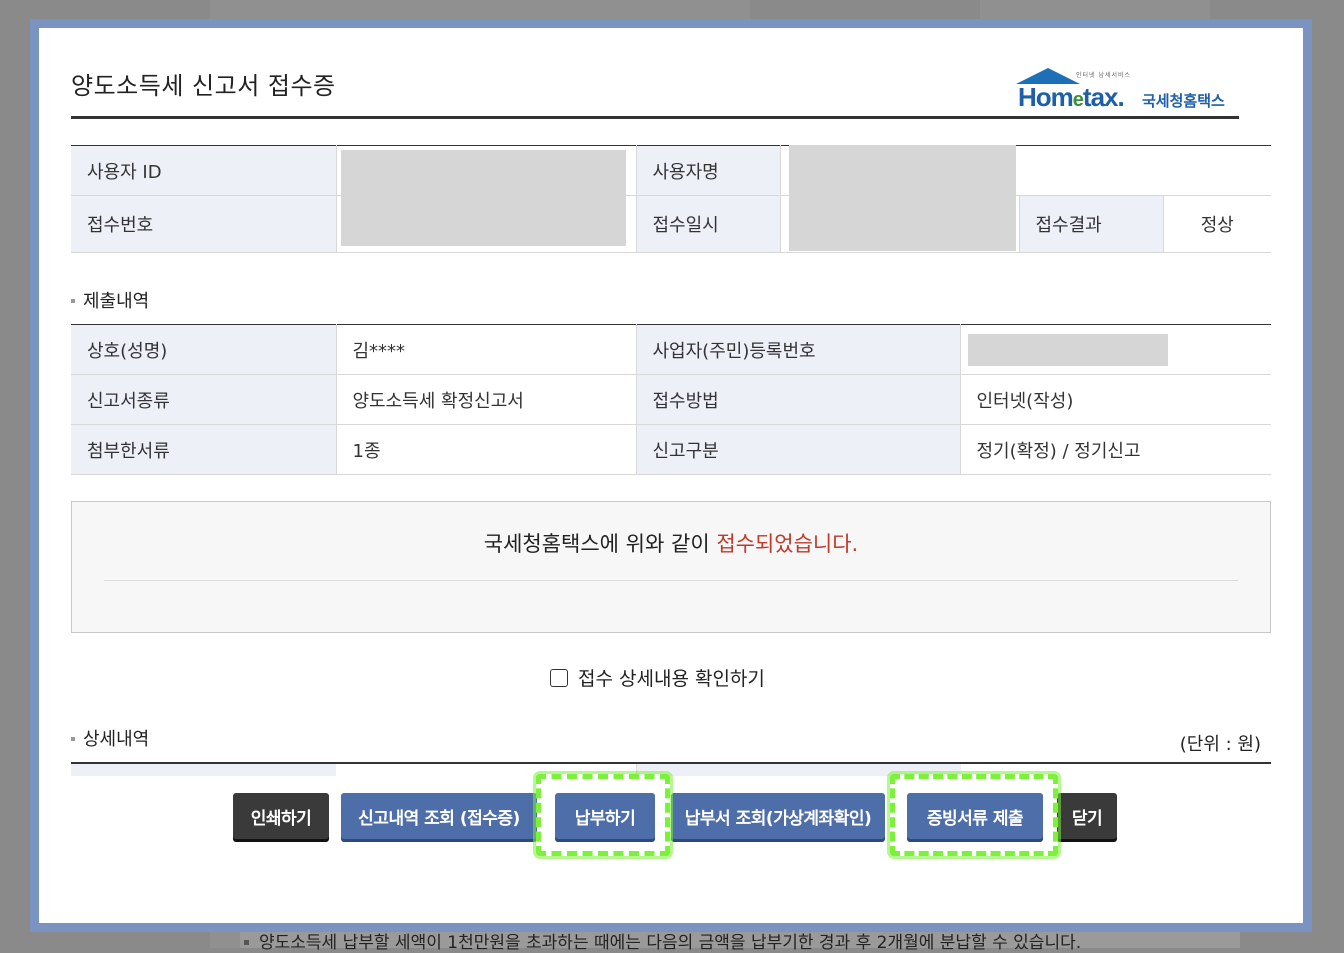 The image size is (1344, 953). What do you see at coordinates (603, 815) in the screenshot?
I see `pay-button-highlight` at bounding box center [603, 815].